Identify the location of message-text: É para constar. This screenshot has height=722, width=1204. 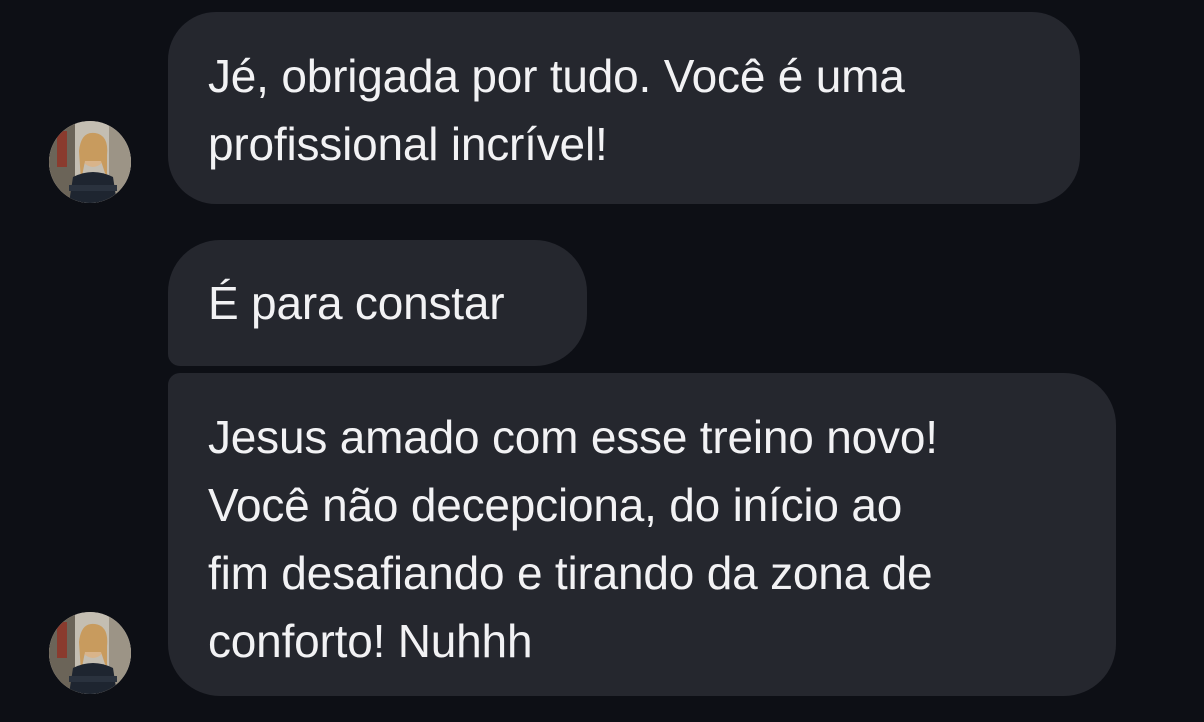
(356, 303).